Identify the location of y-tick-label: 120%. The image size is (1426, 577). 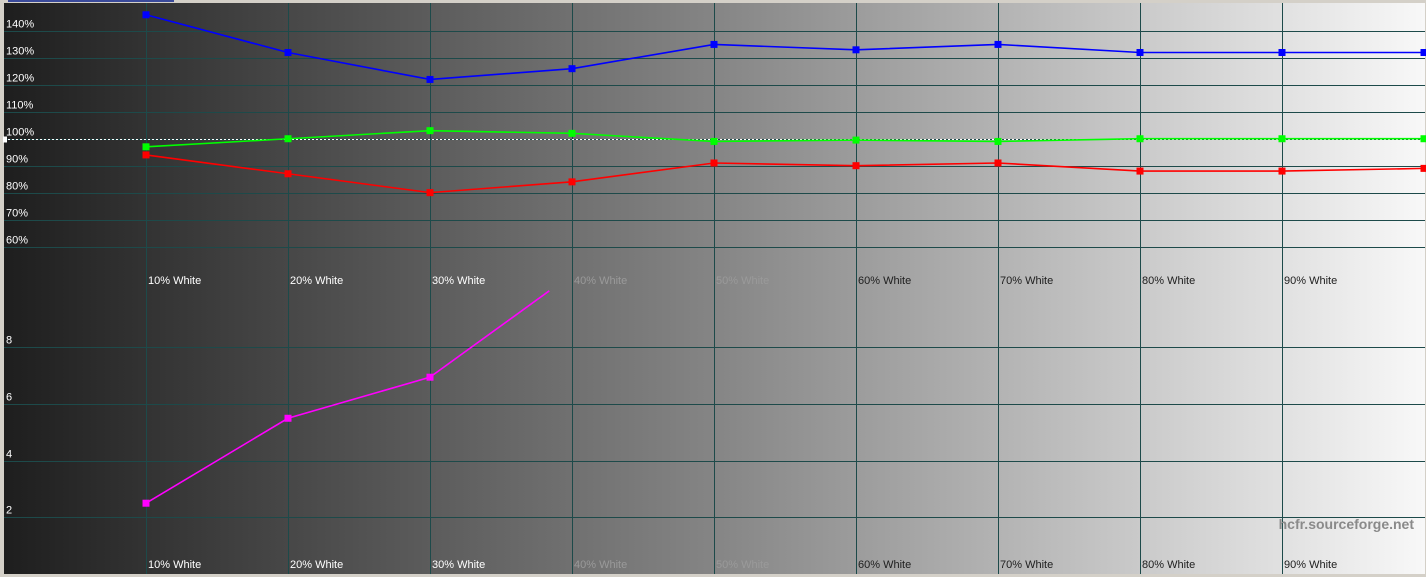
(20, 79).